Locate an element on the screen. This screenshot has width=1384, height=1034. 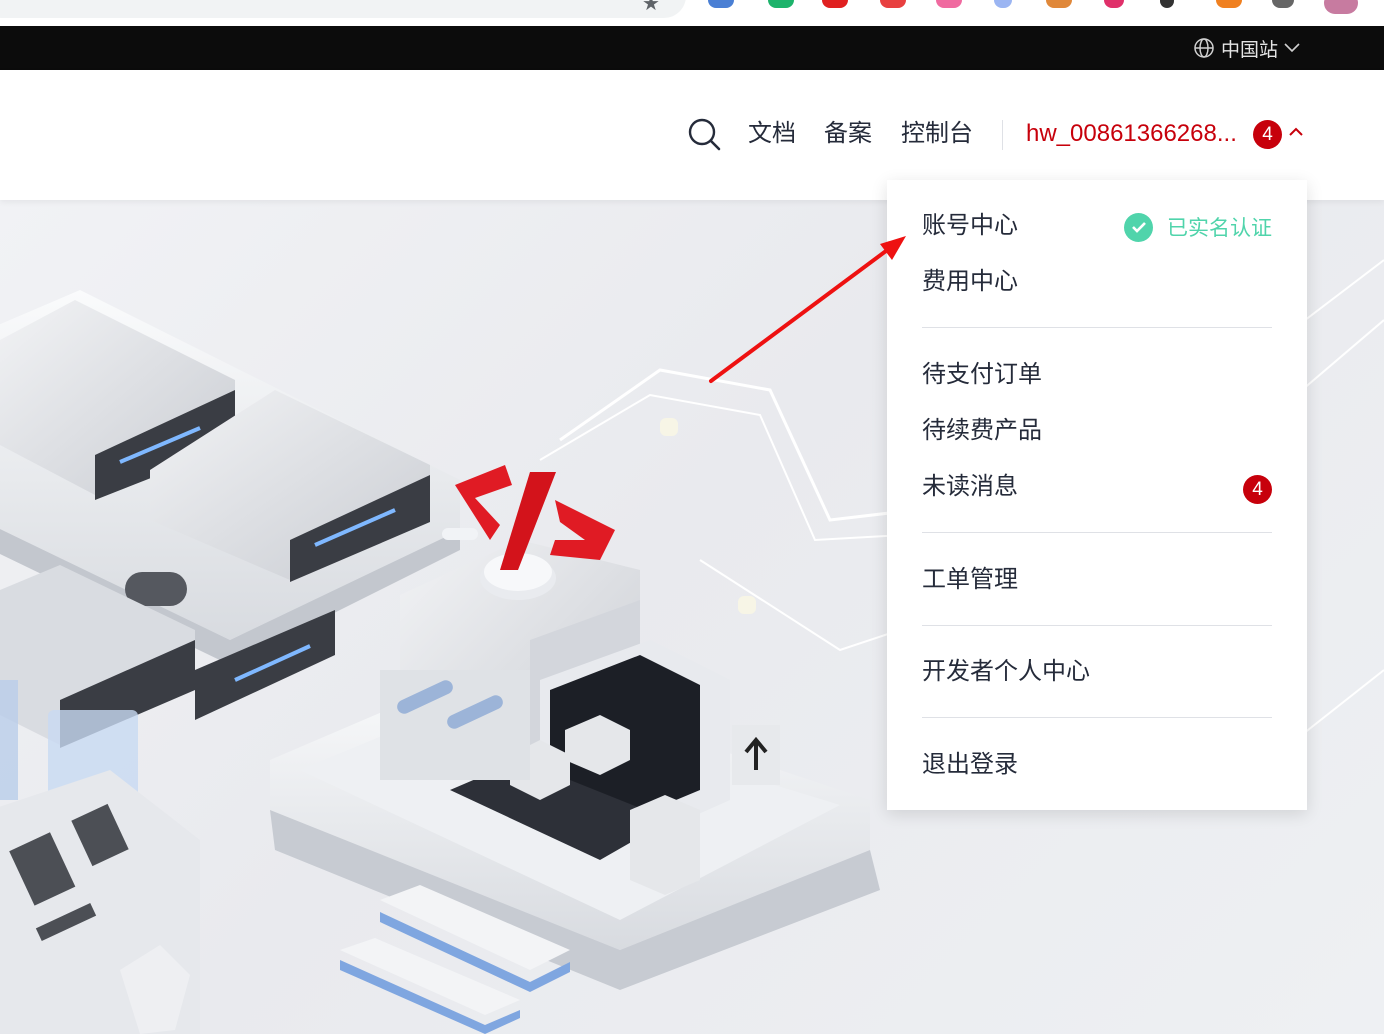
unread-count-badge: 4 is located at coordinates (1257, 489).